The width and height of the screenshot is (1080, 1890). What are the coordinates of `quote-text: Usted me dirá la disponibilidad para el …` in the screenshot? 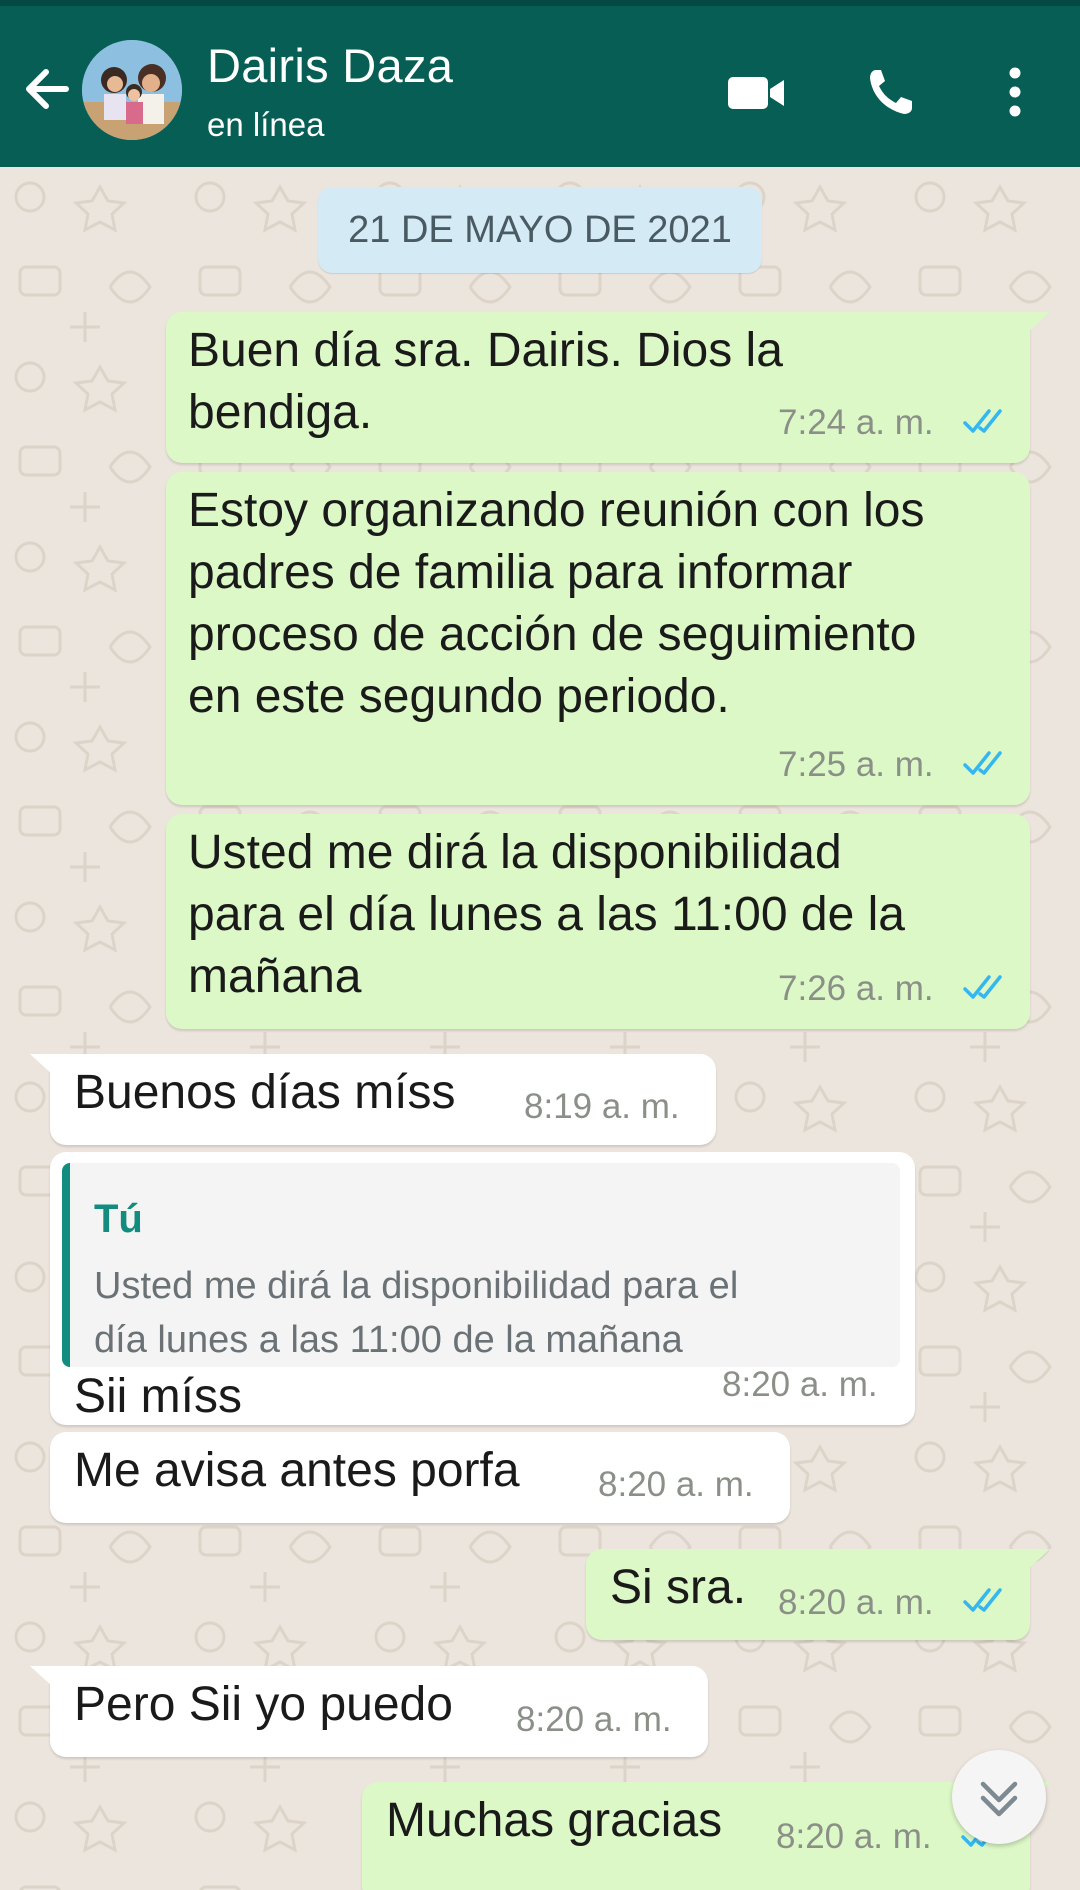 It's located at (416, 1313).